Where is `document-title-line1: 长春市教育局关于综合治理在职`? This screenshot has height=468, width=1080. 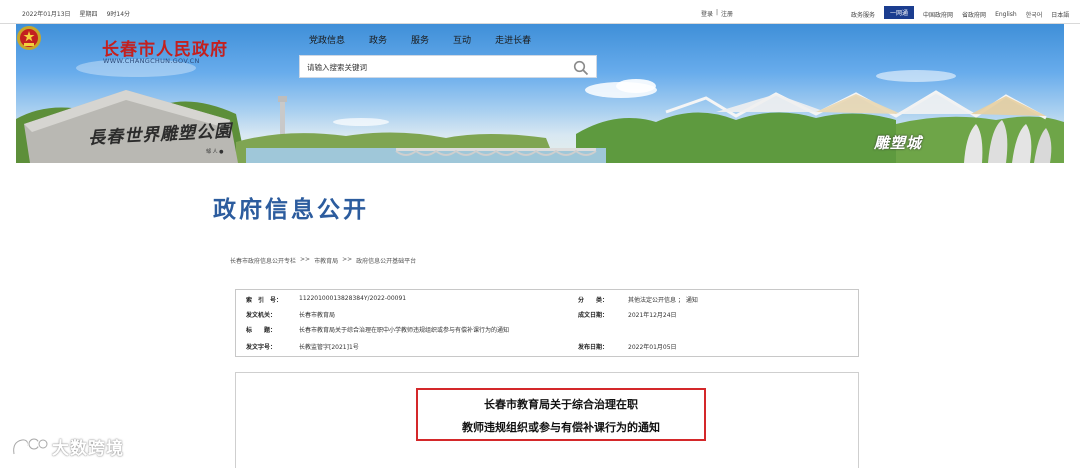 document-title-line1: 长春市教育局关于综合治理在职 is located at coordinates (561, 404).